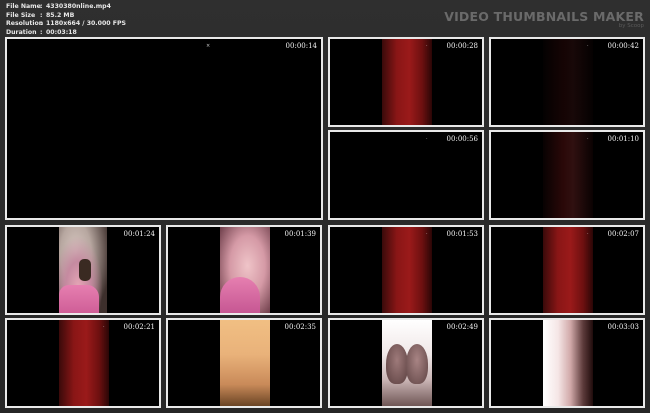 This screenshot has width=650, height=413. Describe the element at coordinates (300, 327) in the screenshot. I see `thumbnail-timestamp: 00:02:35` at that location.